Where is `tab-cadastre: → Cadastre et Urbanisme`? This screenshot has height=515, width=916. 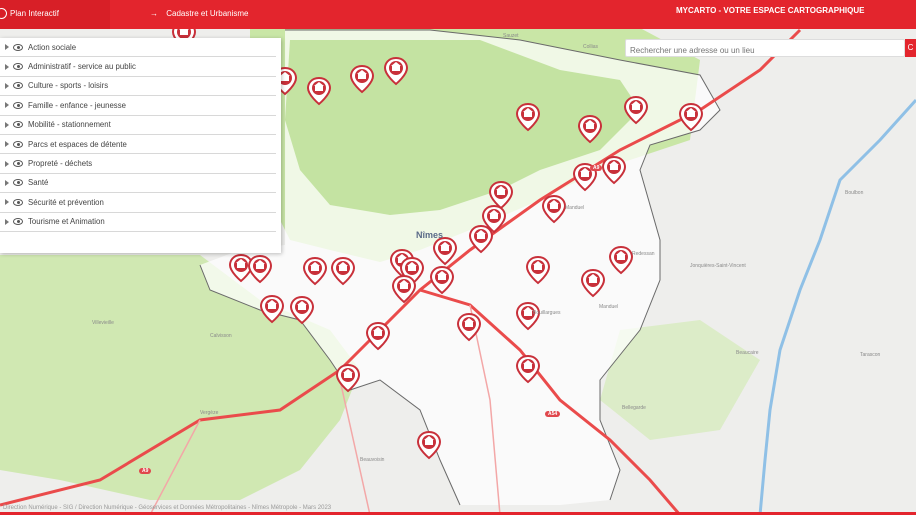
tab-cadastre: → Cadastre et Urbanisme is located at coordinates (199, 13).